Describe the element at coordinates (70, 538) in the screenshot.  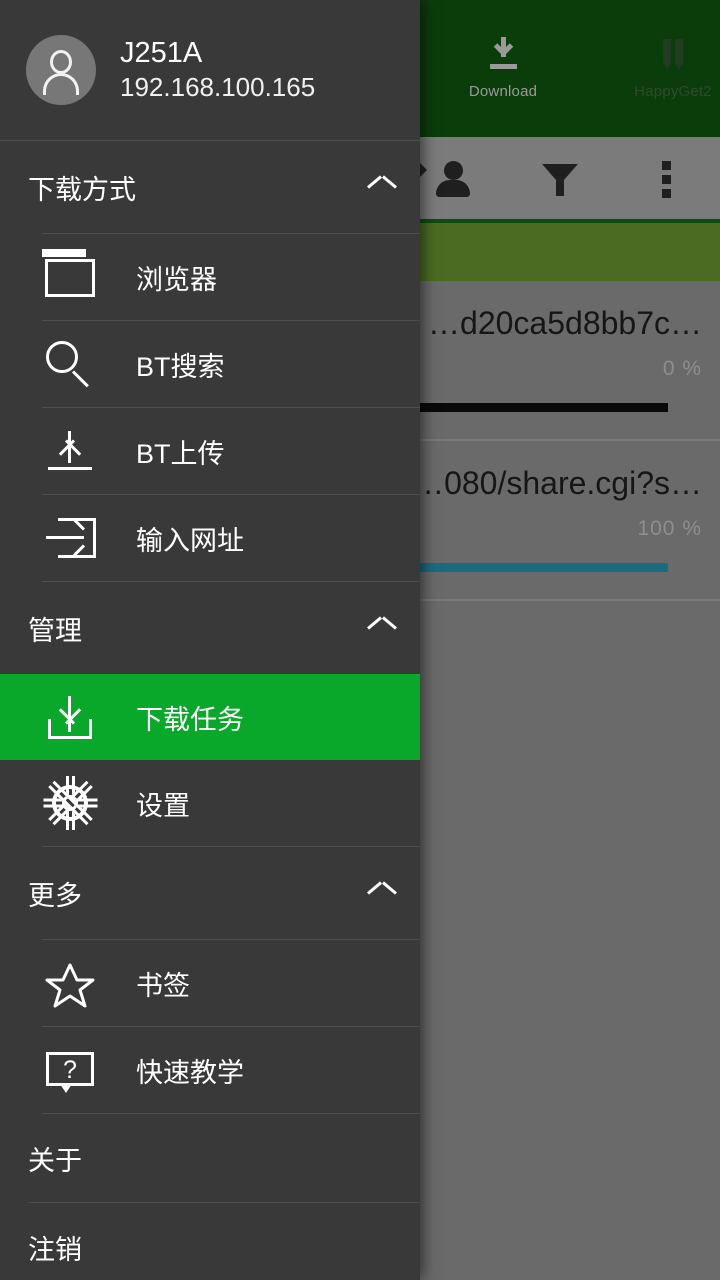
I see `enter-url-icon` at that location.